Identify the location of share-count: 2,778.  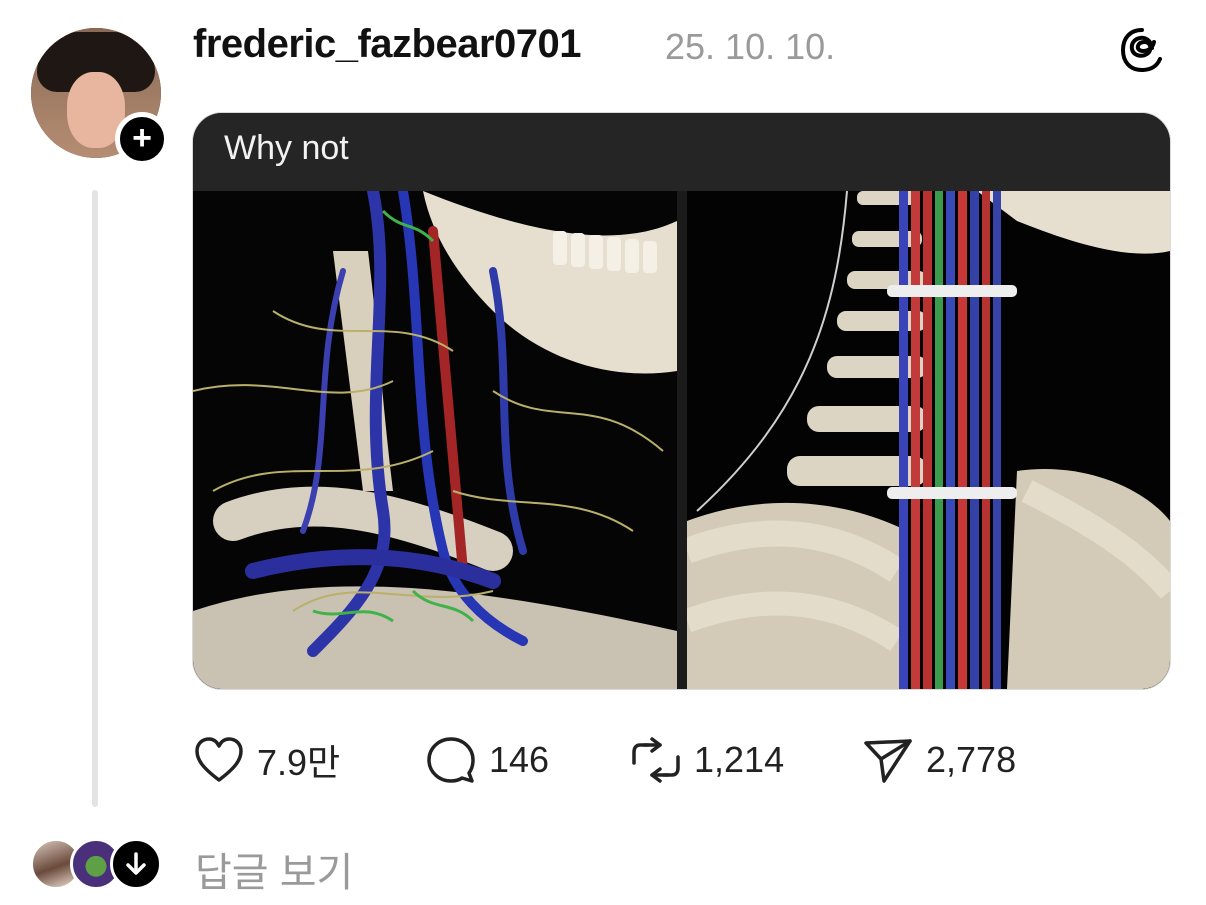
(971, 759).